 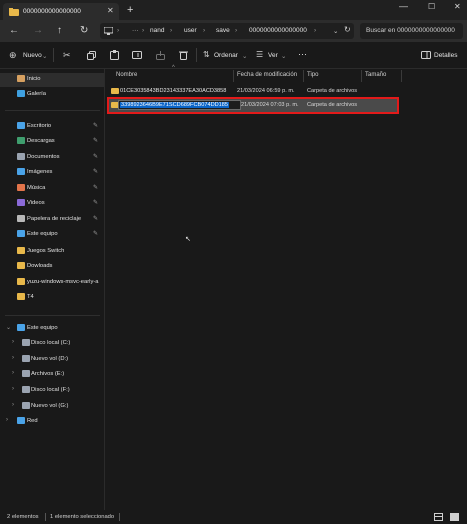 I want to click on view-dropdown-icon: ⌄, so click(x=283, y=56).